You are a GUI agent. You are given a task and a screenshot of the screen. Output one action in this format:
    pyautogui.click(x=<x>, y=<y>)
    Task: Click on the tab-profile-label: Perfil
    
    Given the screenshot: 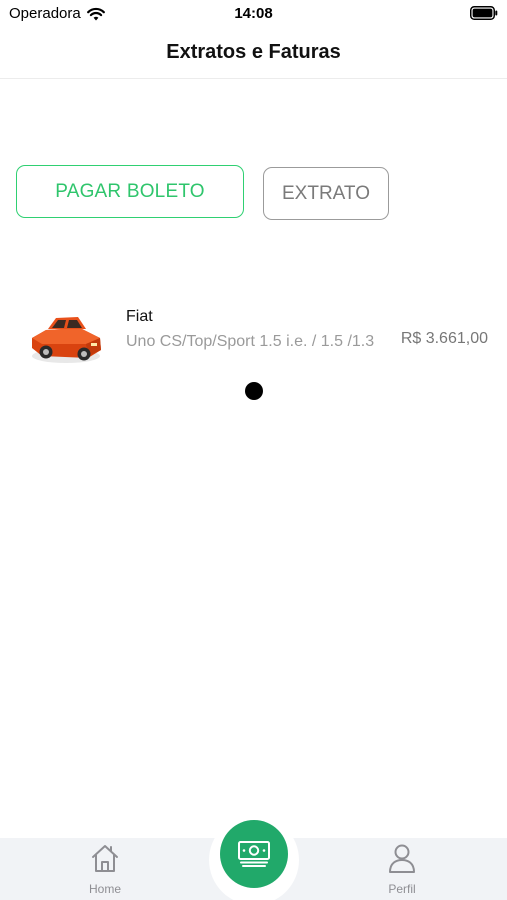 What is the action you would take?
    pyautogui.click(x=402, y=889)
    